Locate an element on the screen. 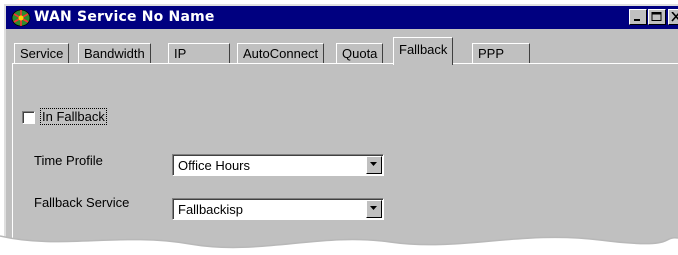 Image resolution: width=678 pixels, height=255 pixels. torn-edge-overlay is located at coordinates (339, 245).